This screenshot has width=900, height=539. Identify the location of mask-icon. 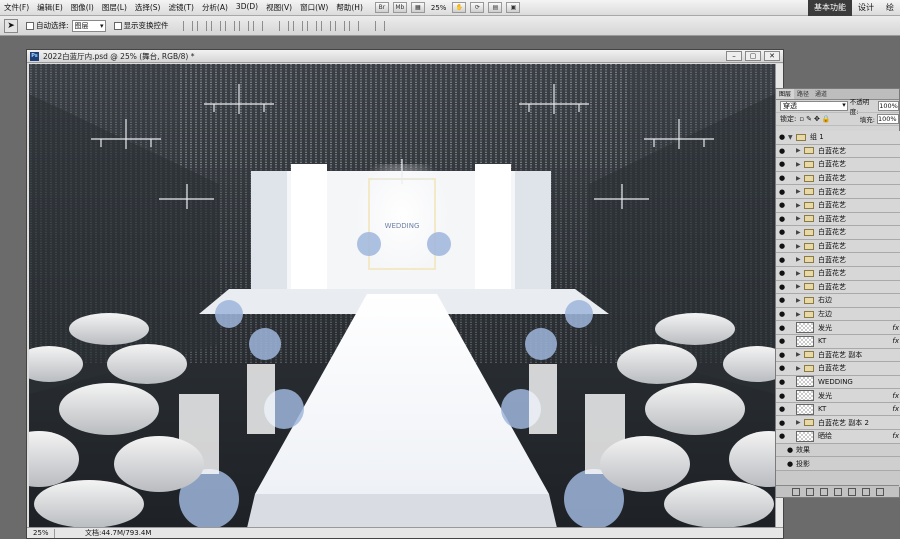
(823, 491).